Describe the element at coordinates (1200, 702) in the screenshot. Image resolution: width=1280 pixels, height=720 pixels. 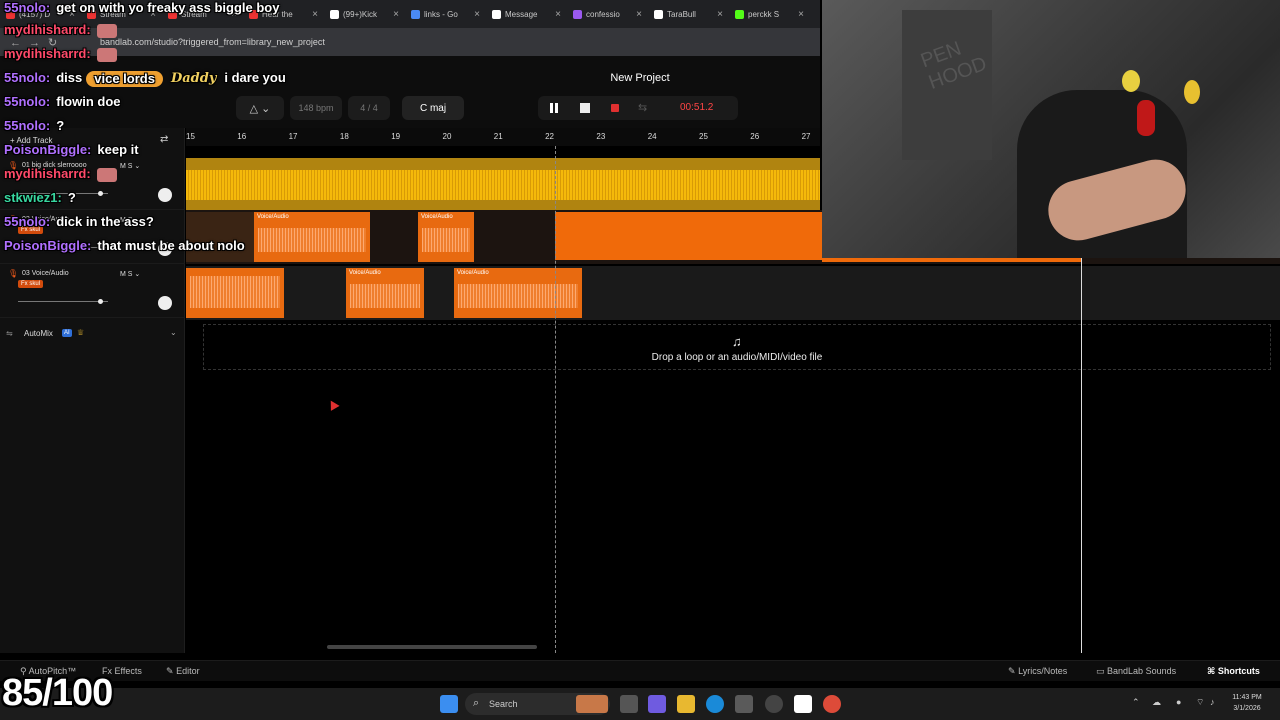
I see `wifi-icon: ⌔` at that location.